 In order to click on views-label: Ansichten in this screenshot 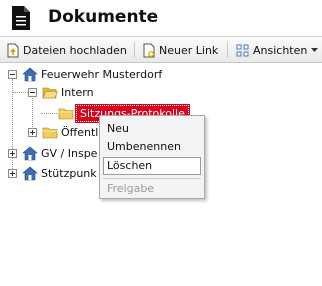, I will do `click(280, 50)`.